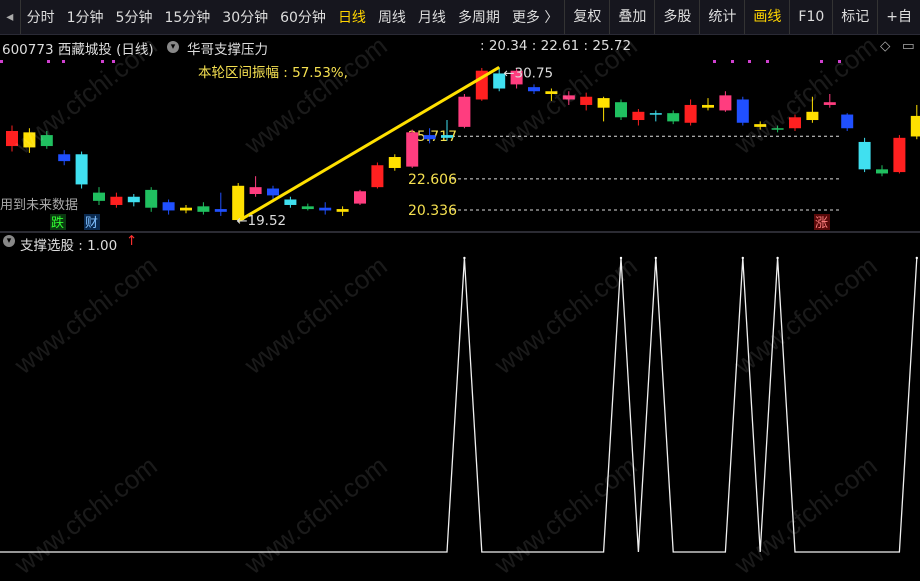 The image size is (920, 581). Describe the element at coordinates (187, 17) in the screenshot. I see `period-tab-3: 15分钟` at that location.